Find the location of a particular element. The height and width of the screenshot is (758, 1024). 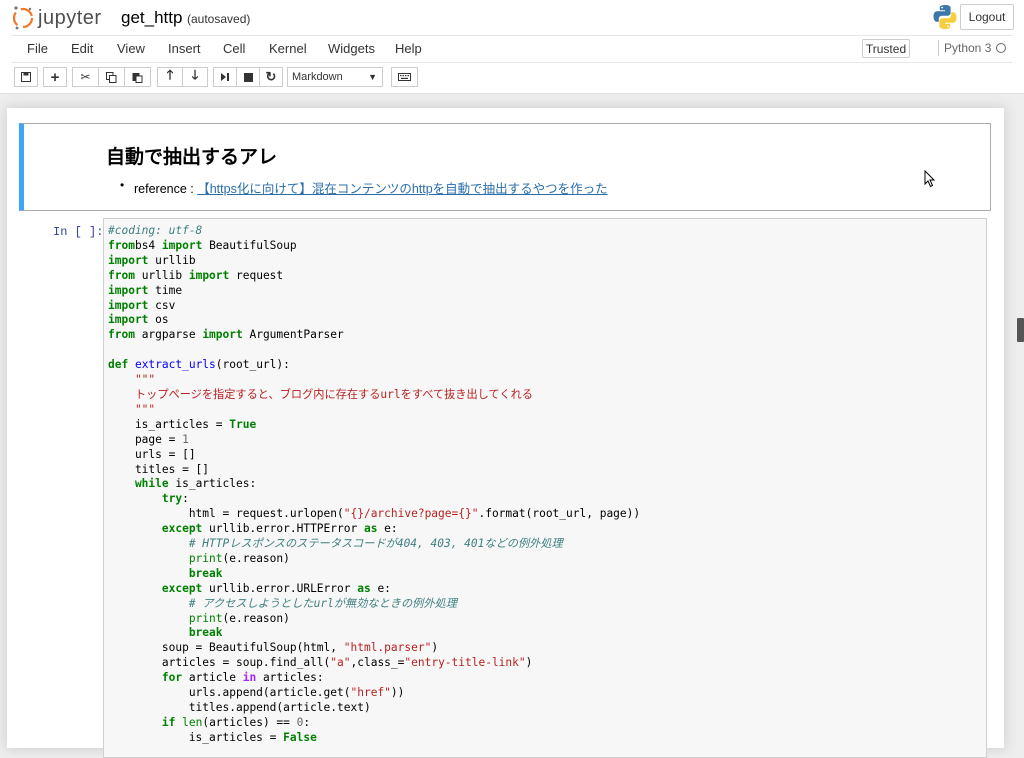

kernel-idle-icon is located at coordinates (1001, 48).